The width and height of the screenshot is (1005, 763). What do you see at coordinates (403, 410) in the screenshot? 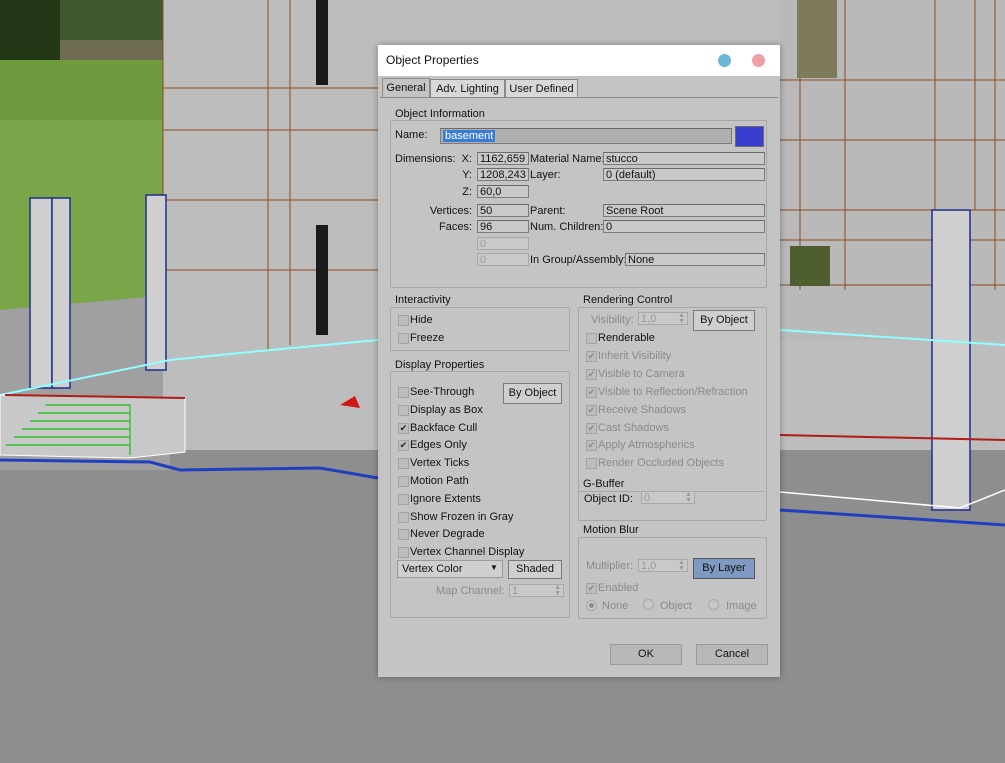
I see `display-as-box-checkbox` at bounding box center [403, 410].